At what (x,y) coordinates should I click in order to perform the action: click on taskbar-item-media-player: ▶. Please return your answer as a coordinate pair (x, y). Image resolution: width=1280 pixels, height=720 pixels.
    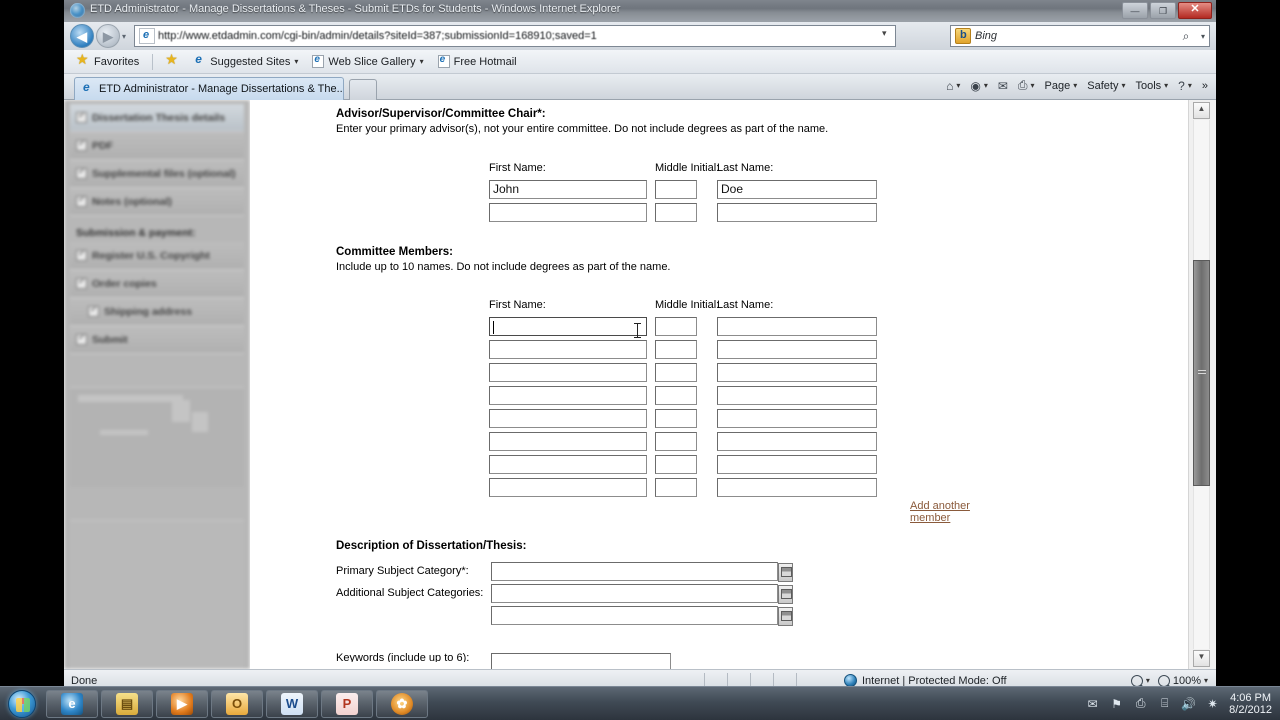
    Looking at the image, I should click on (182, 703).